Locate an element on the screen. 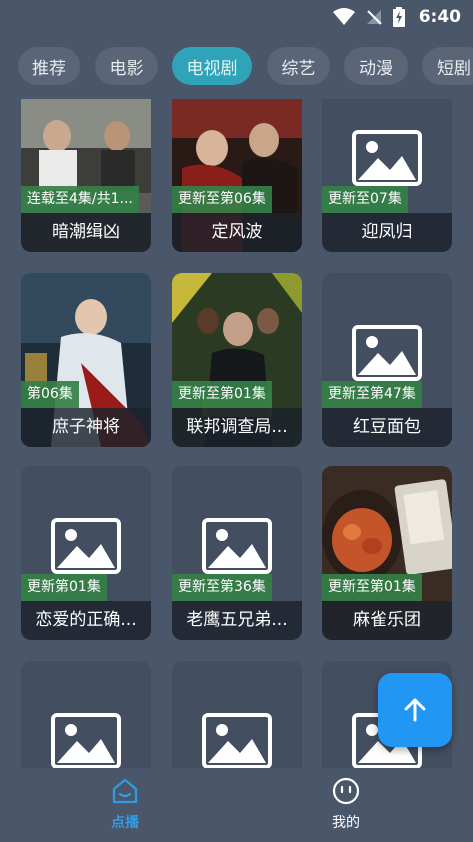 Image resolution: width=473 pixels, height=842 pixels. card-title: 暗潮缉凶 is located at coordinates (86, 232).